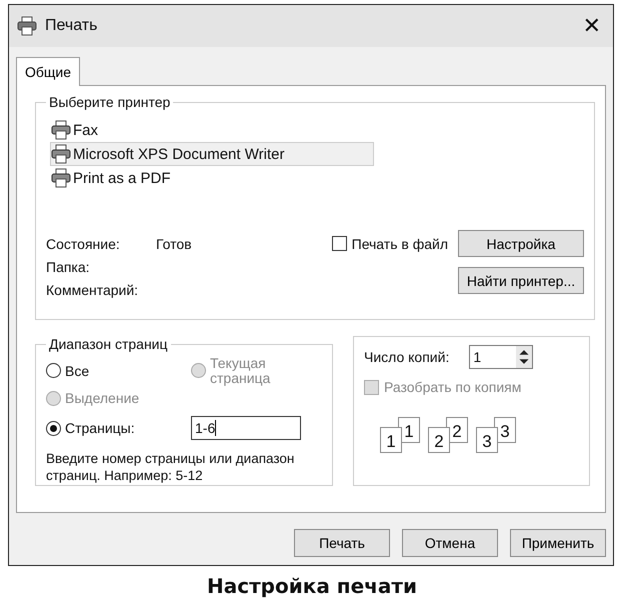  I want to click on dialog-button: Применить, so click(558, 543).